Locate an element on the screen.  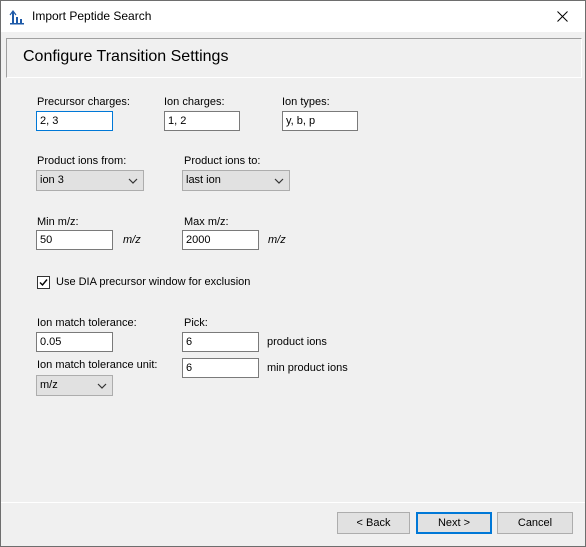
dia-exclusion-checkbox is located at coordinates (43, 282).